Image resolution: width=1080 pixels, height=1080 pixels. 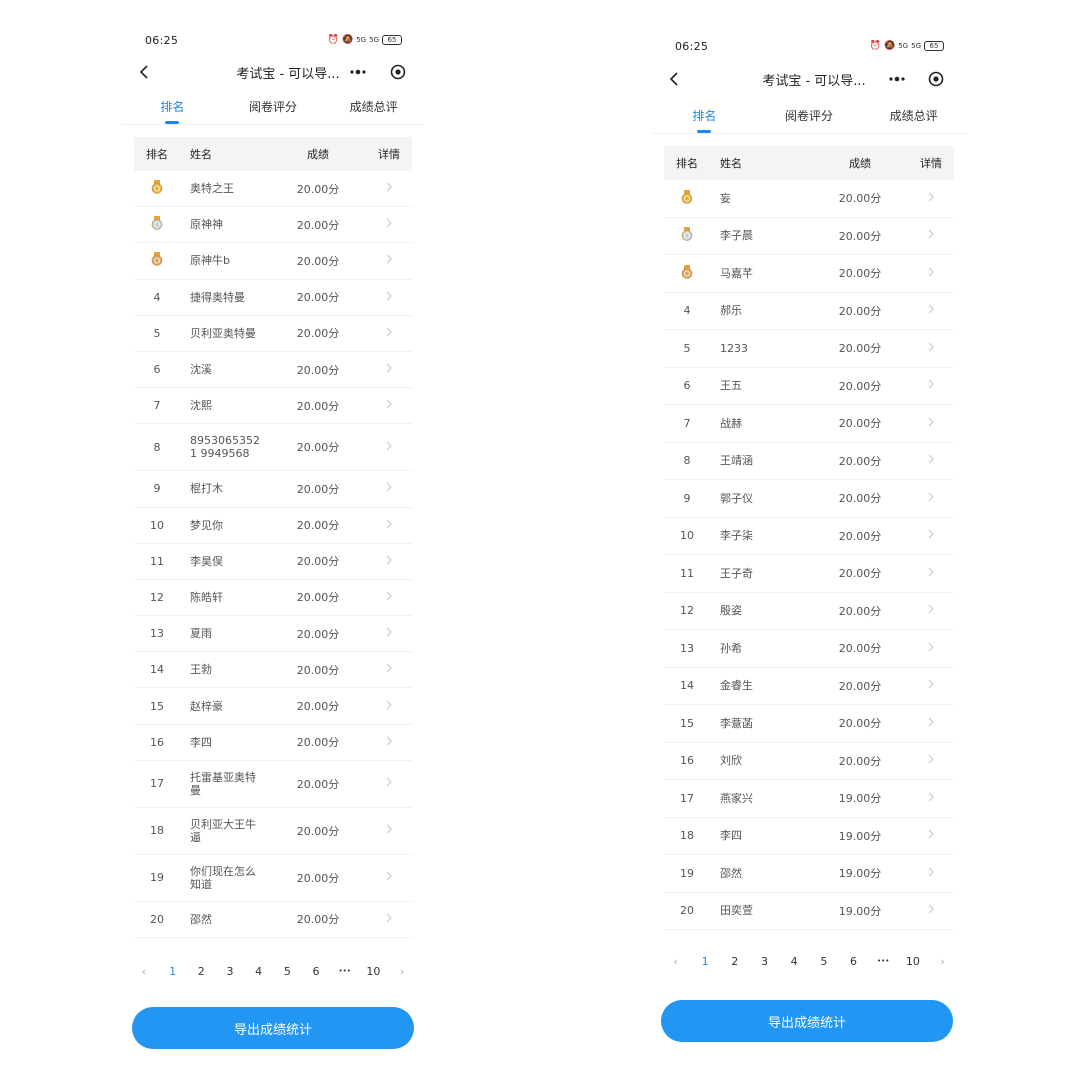 I want to click on table-row: 原神神 20.00分, so click(x=273, y=225).